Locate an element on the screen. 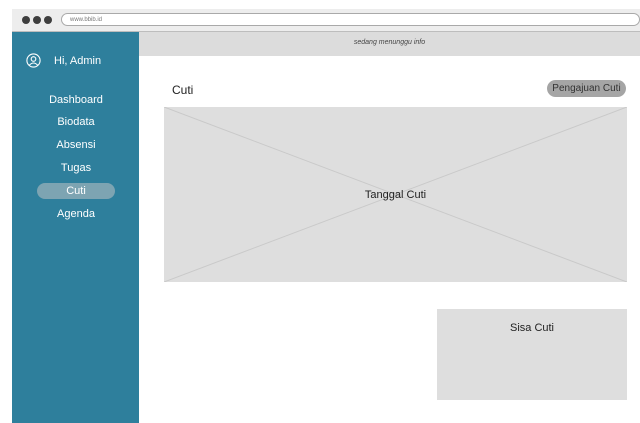 The width and height of the screenshot is (640, 423). page-title: Cuti is located at coordinates (183, 90).